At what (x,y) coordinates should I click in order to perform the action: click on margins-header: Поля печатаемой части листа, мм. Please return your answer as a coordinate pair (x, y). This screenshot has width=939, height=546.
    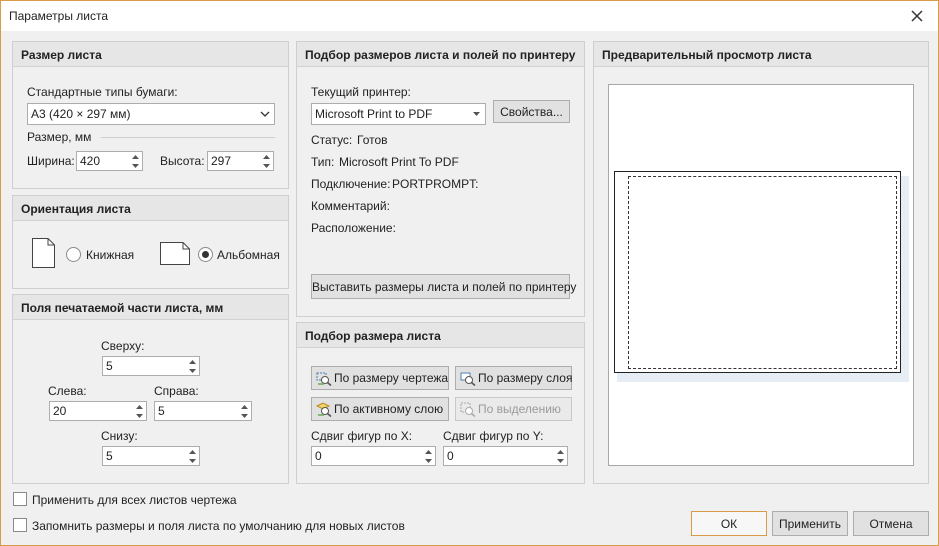
    Looking at the image, I should click on (150, 307).